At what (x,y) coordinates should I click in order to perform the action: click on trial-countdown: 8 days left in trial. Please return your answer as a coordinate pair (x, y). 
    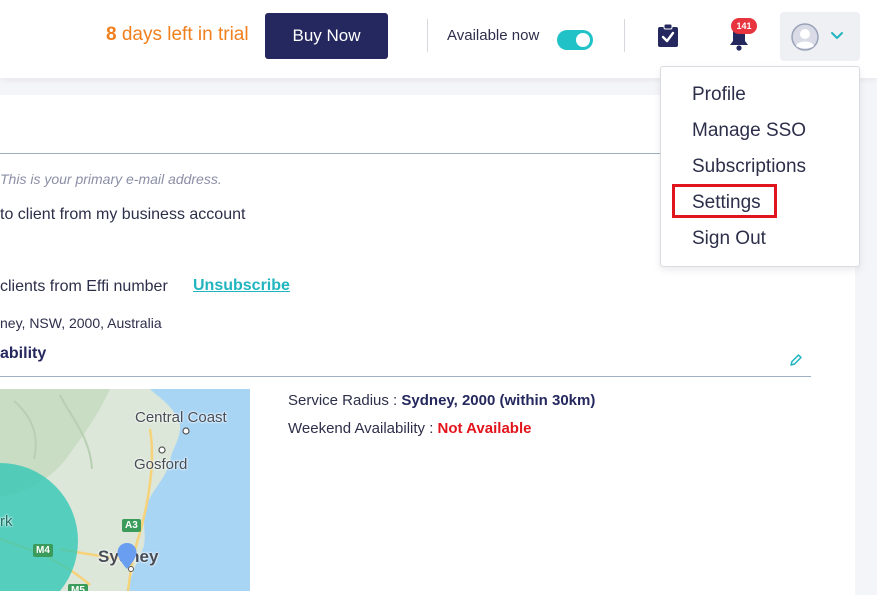
    Looking at the image, I should click on (177, 35).